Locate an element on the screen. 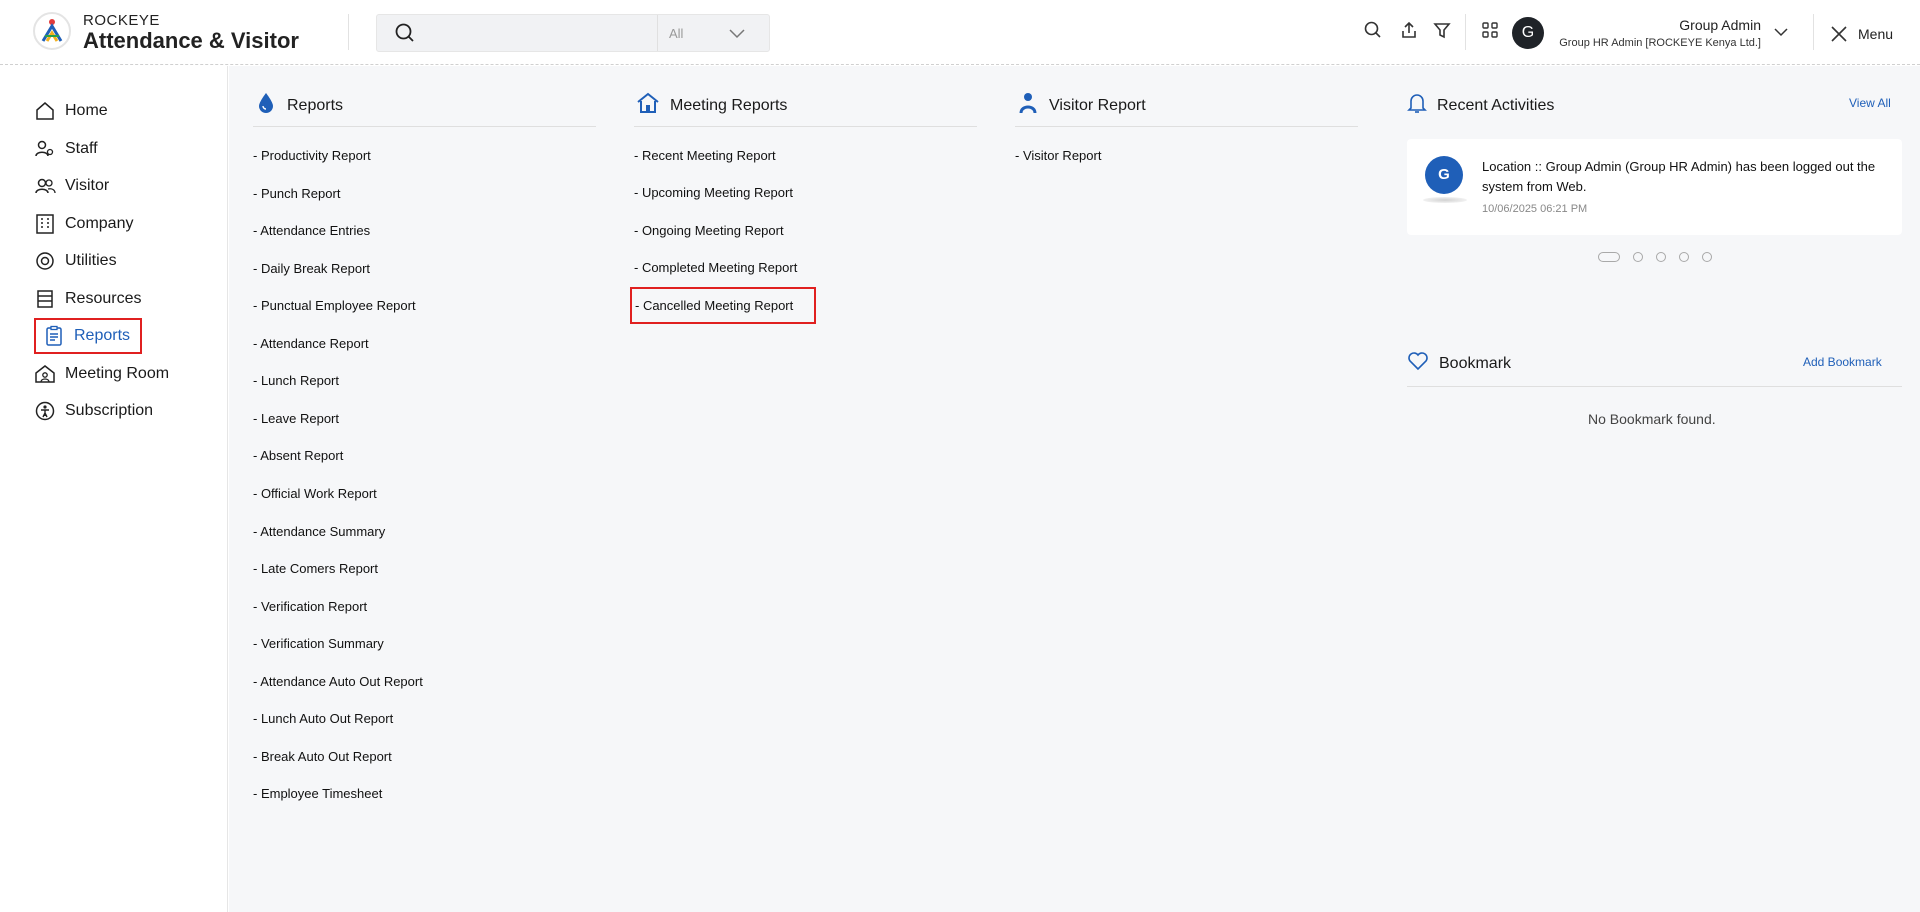  sidebar-item-meeting-room: Meeting Room is located at coordinates (101, 374).